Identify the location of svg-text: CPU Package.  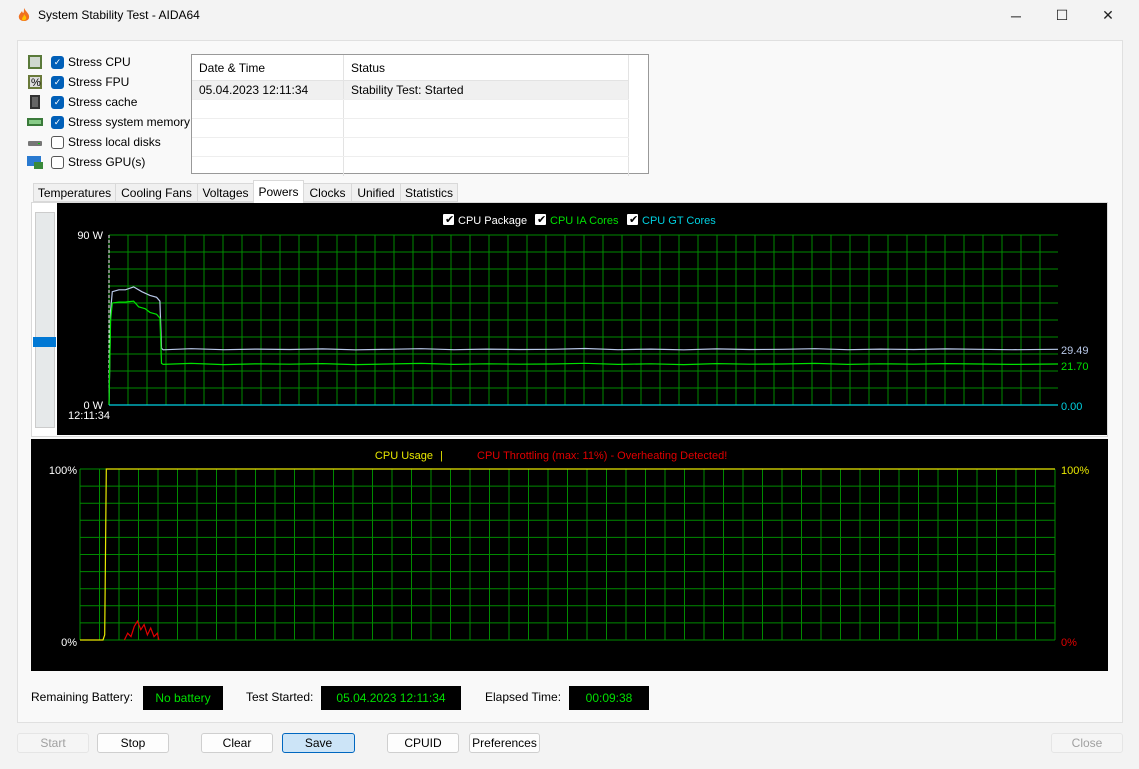
(492, 221).